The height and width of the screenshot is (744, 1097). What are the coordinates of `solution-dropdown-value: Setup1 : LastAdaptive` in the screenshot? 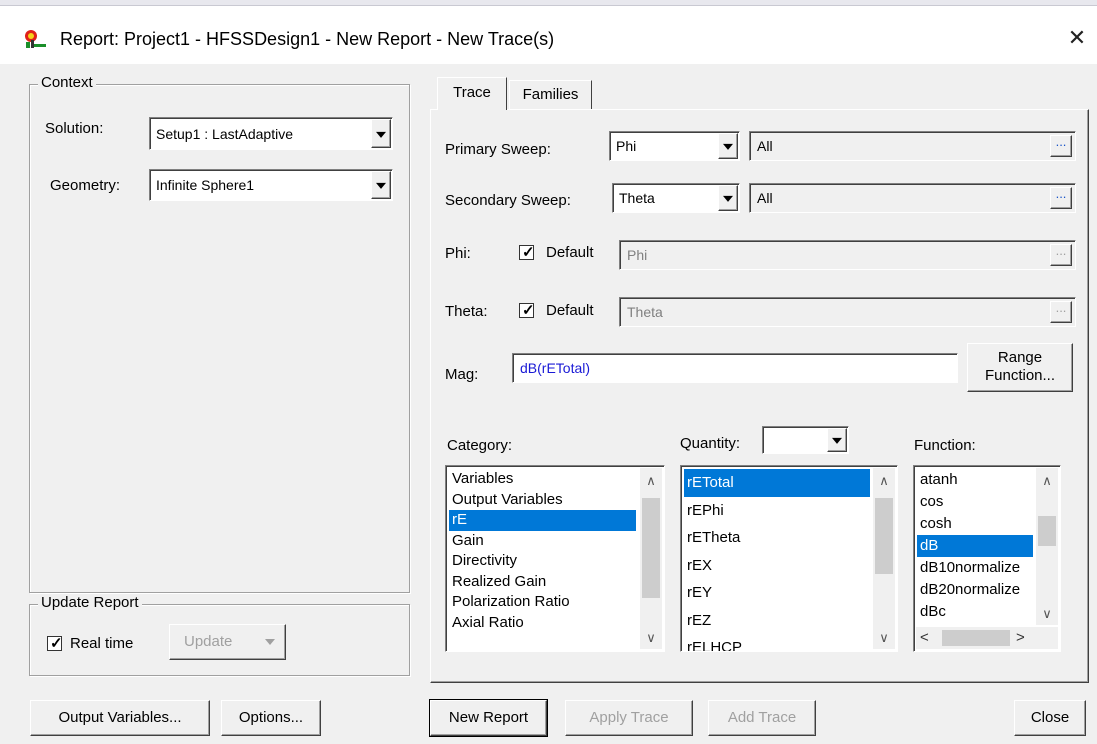 It's located at (224, 133).